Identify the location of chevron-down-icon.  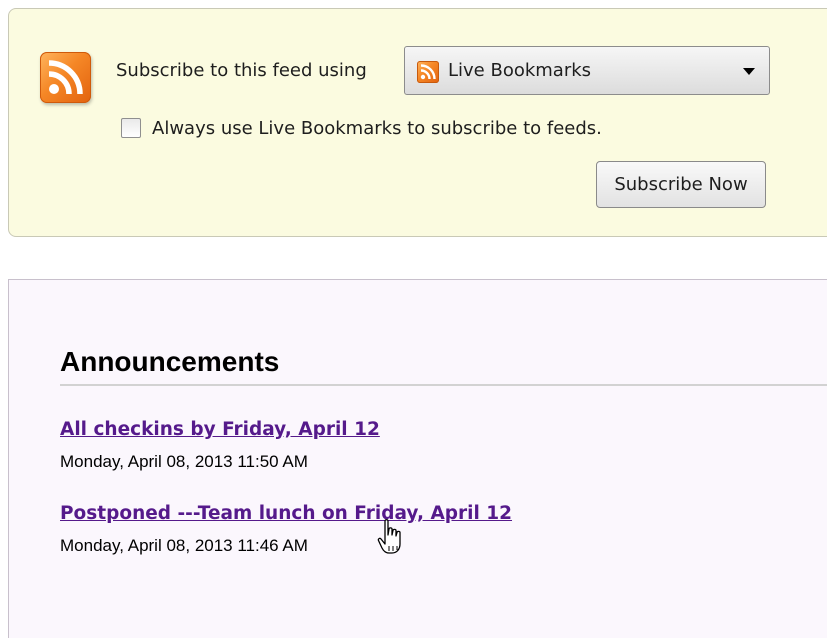
(749, 71).